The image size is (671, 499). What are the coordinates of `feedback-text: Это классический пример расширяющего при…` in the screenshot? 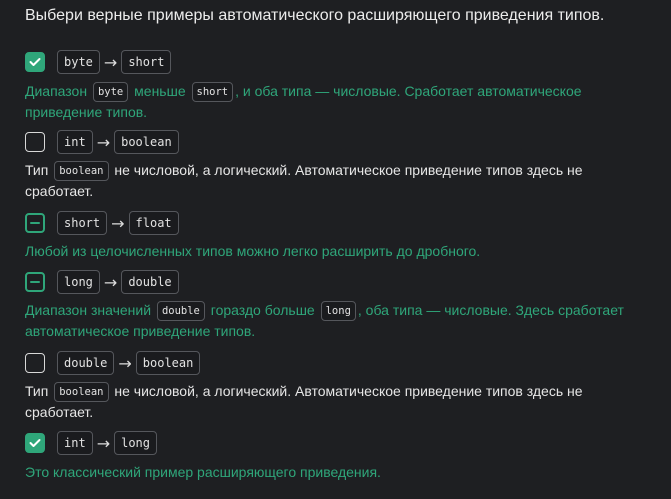 It's located at (203, 472).